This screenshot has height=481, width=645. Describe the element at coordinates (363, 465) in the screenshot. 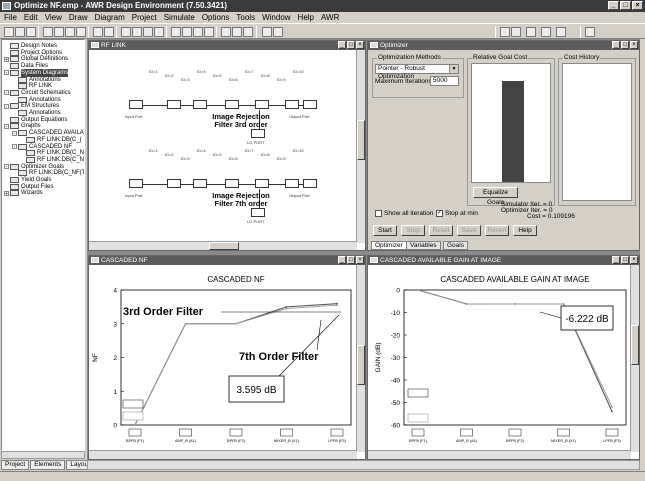

I see `workspace-hscrollbar` at that location.